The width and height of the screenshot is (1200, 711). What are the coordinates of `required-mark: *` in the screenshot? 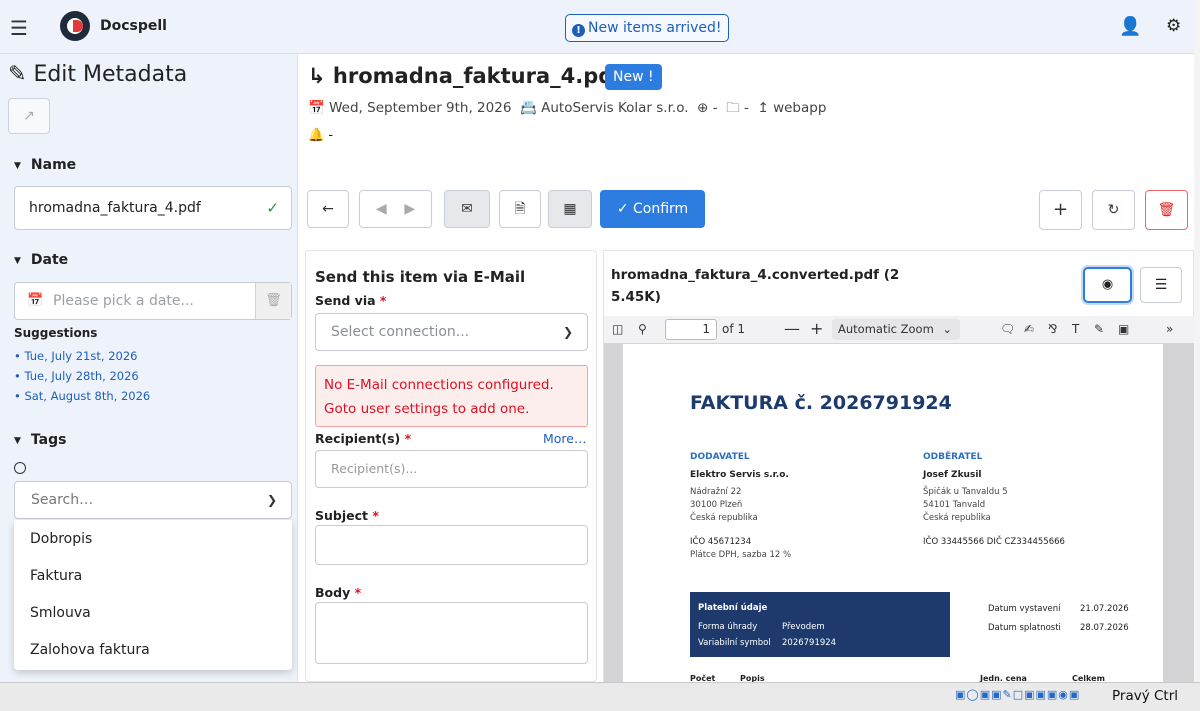 It's located at (358, 592).